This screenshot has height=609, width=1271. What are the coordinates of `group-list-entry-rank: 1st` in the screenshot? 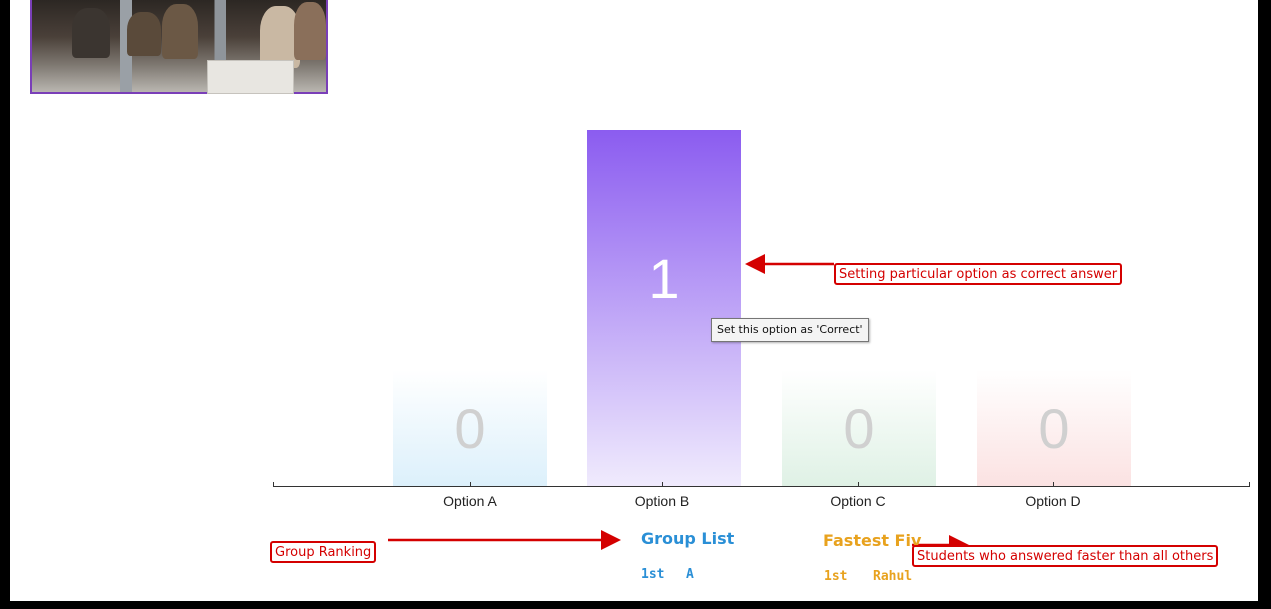 It's located at (653, 574).